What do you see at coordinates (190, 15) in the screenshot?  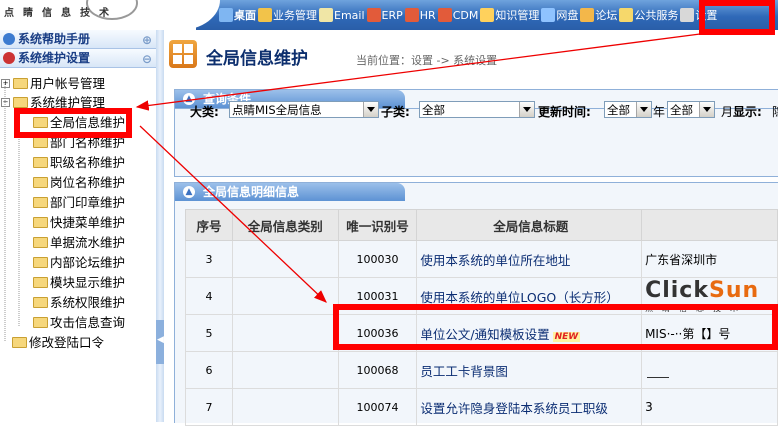 I see `logo-curve` at bounding box center [190, 15].